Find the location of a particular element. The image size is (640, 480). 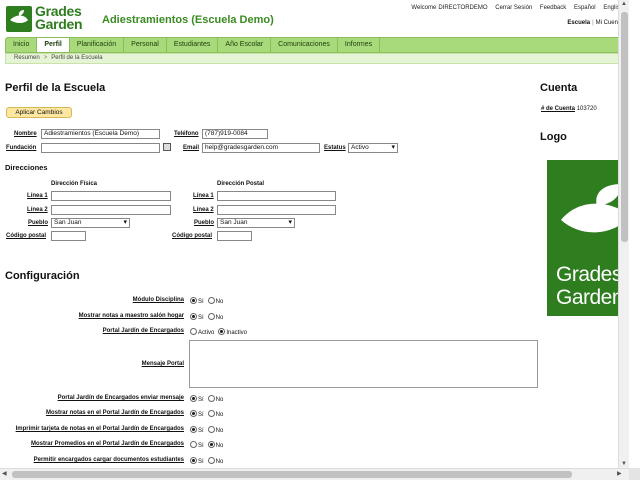

horizontal-scrollbar: ◀ ▶ is located at coordinates (314, 474).